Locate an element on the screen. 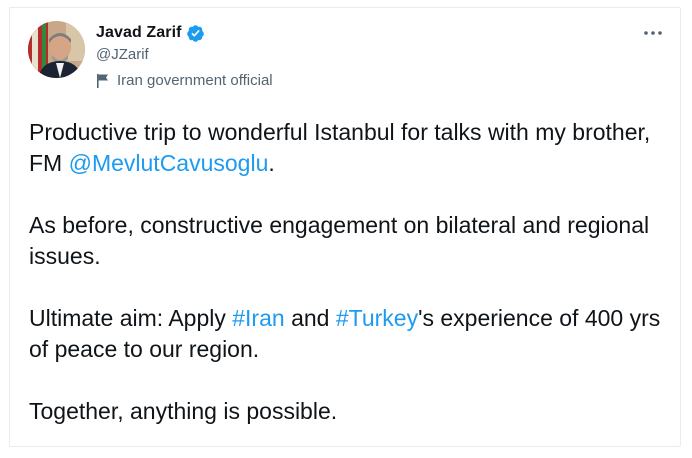 This screenshot has width=692, height=458. verified-badge-icon is located at coordinates (195, 33).